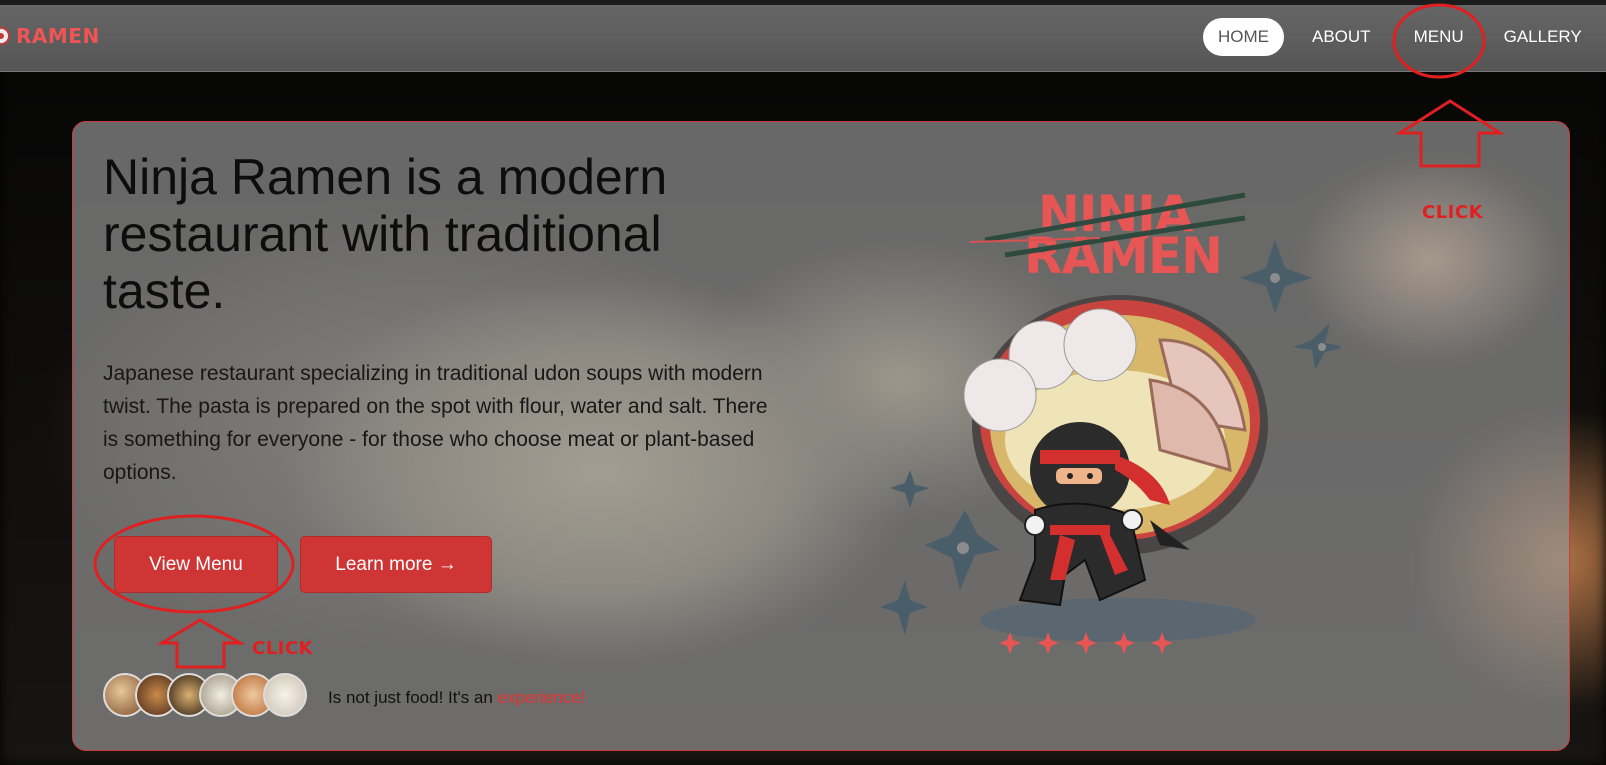 This screenshot has height=765, width=1606. I want to click on site-header: RAMEN HOME ABOUT MENU GALLERY, so click(803, 38).